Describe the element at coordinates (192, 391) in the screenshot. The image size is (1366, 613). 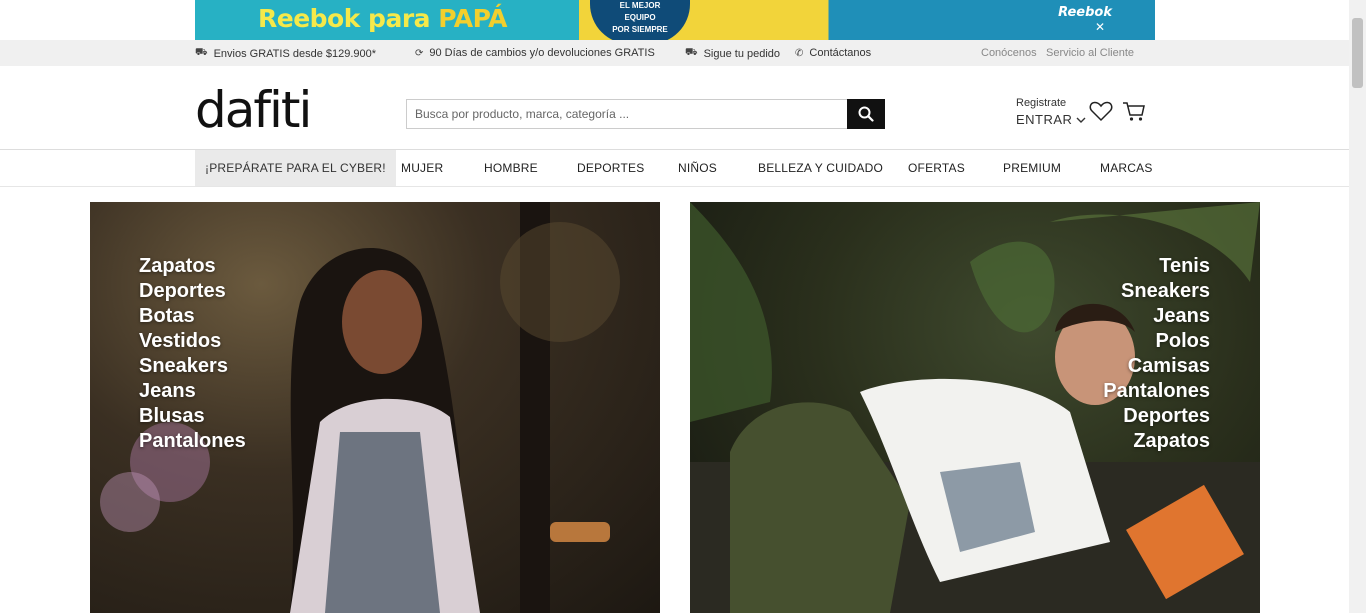
I see `women-category-link: Jeans` at that location.